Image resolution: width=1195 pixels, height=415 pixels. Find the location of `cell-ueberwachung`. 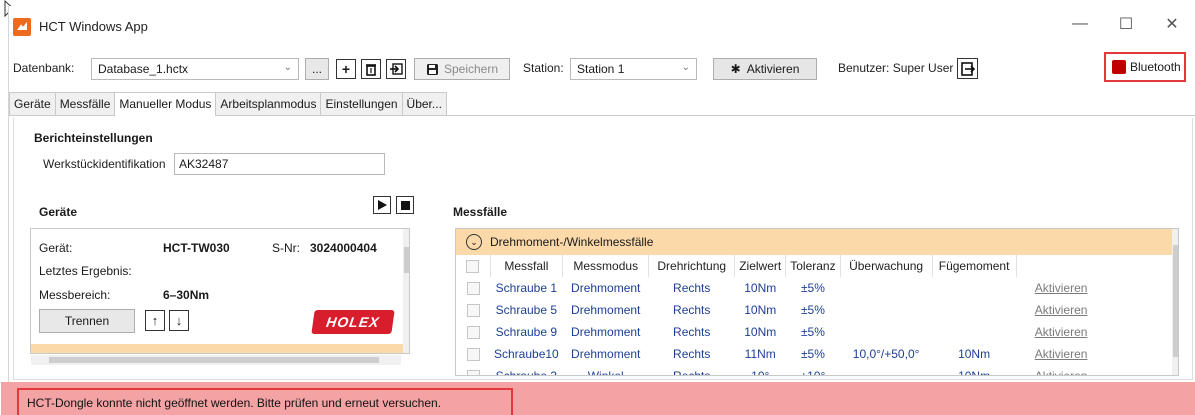

cell-ueberwachung is located at coordinates (886, 332).